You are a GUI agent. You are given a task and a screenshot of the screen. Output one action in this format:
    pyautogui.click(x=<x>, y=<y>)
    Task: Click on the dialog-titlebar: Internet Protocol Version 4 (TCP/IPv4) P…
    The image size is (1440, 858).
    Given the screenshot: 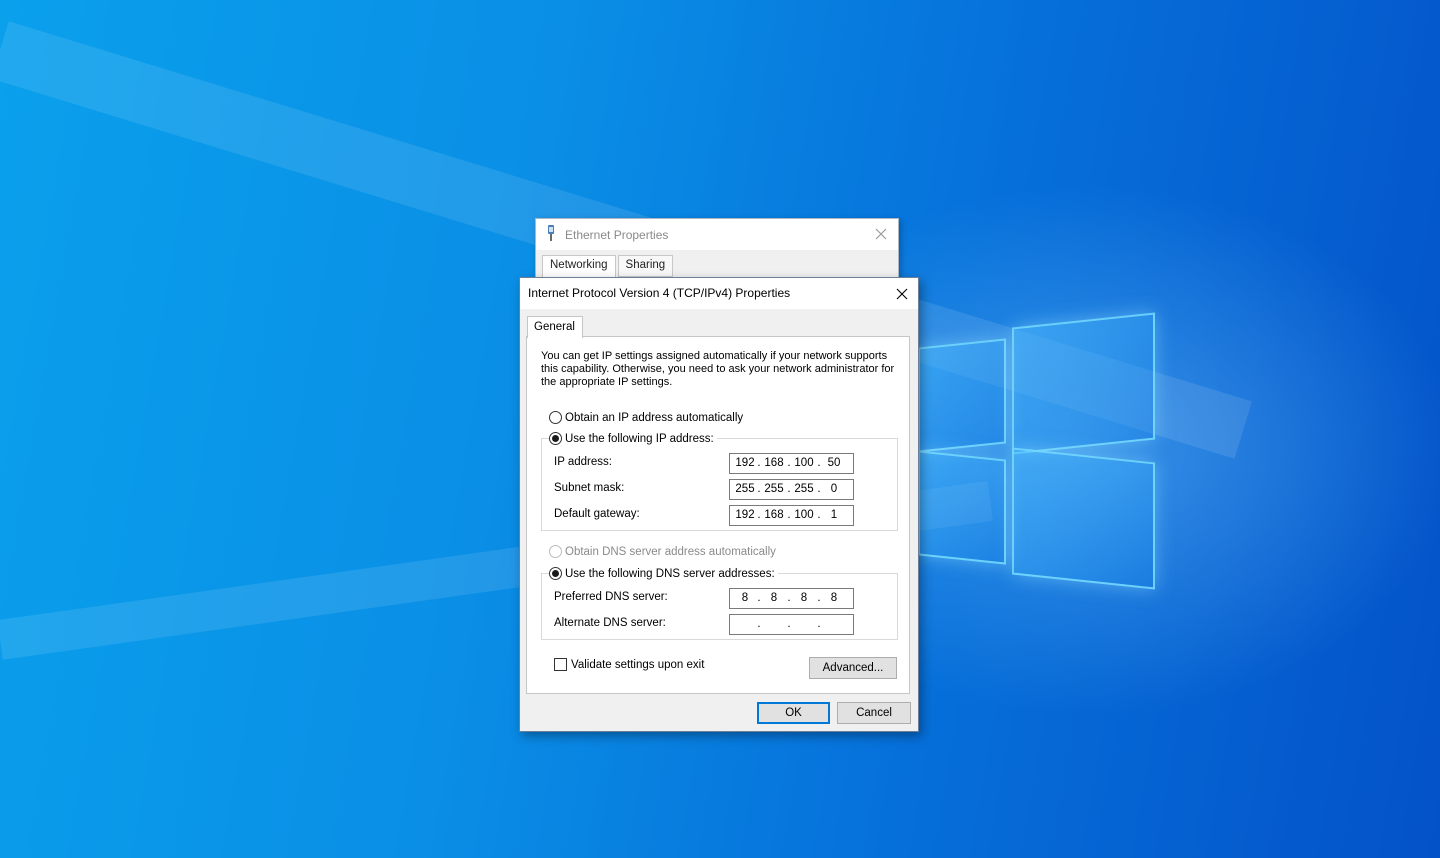 What is the action you would take?
    pyautogui.click(x=719, y=293)
    